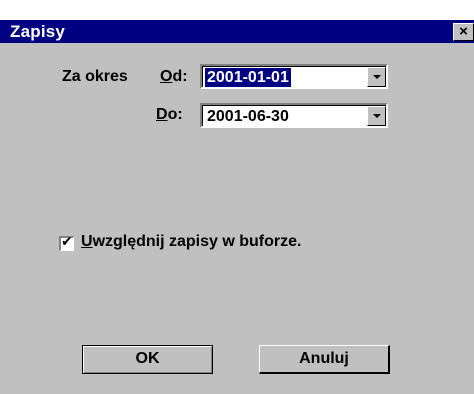  What do you see at coordinates (180, 76) in the screenshot?
I see `from-label-rest: d:` at bounding box center [180, 76].